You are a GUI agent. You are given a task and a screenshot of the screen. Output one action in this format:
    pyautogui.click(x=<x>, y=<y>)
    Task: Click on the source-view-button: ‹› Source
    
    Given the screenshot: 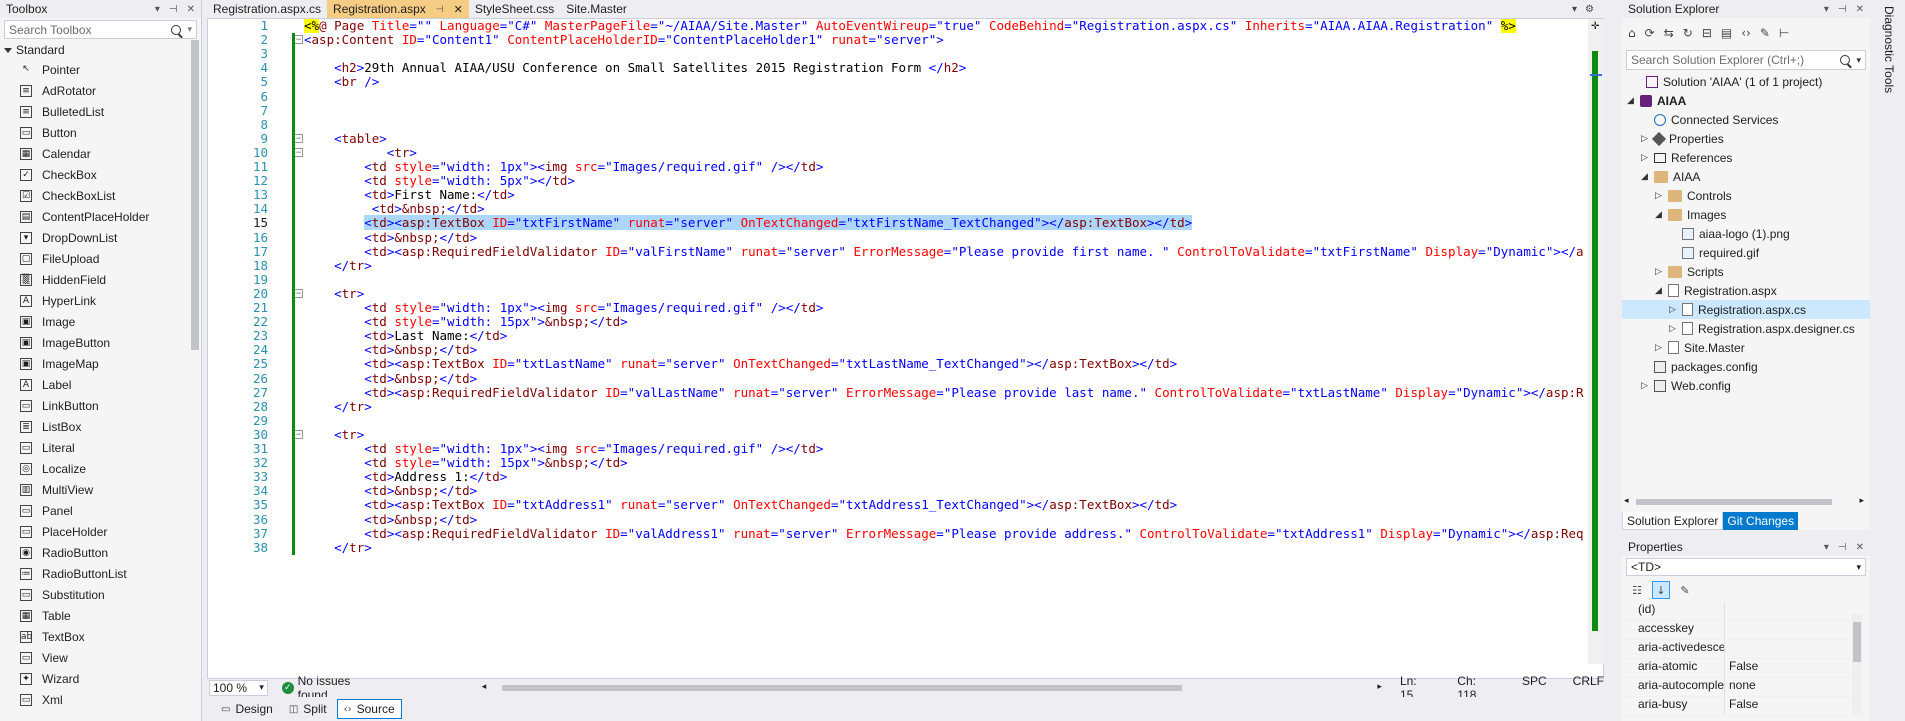 What is the action you would take?
    pyautogui.click(x=369, y=709)
    